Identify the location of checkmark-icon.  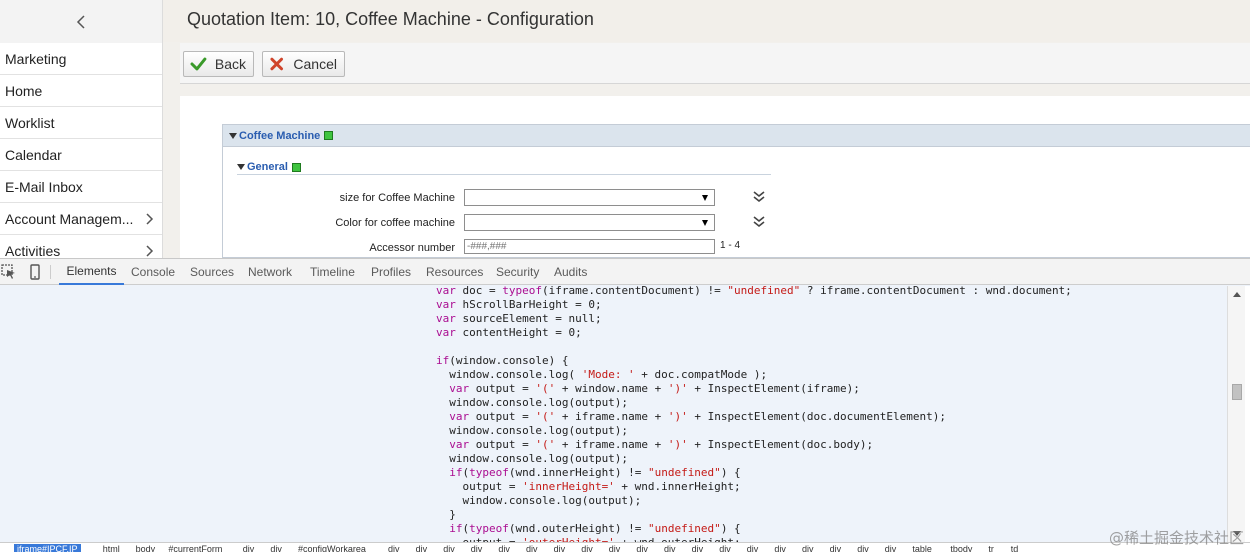
(198, 64).